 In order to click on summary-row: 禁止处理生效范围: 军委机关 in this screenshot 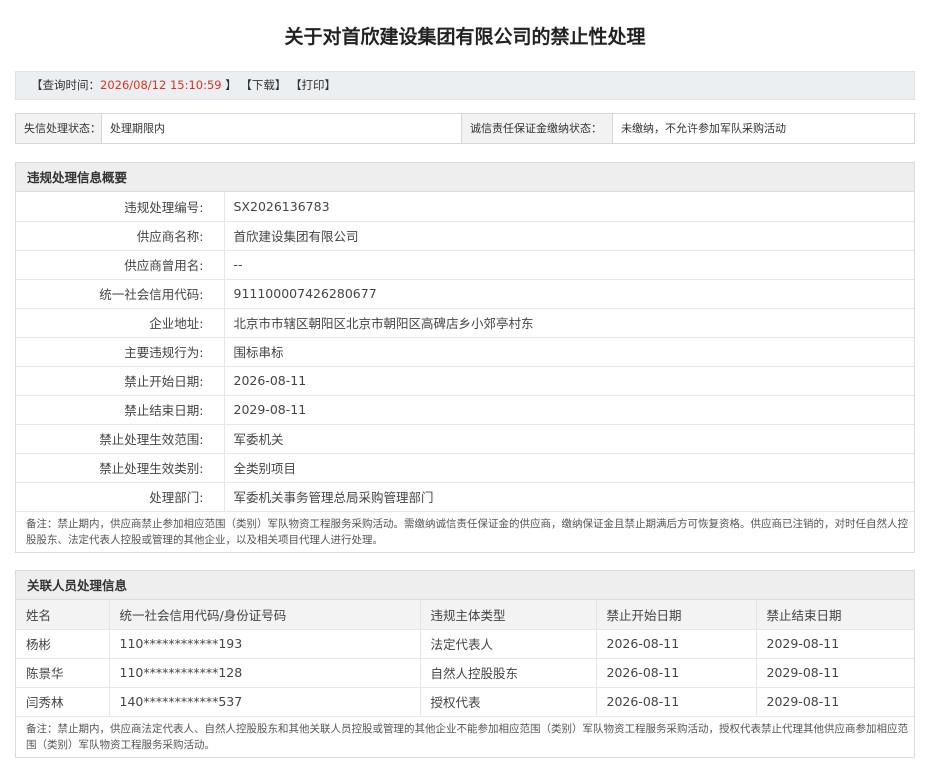, I will do `click(465, 439)`.